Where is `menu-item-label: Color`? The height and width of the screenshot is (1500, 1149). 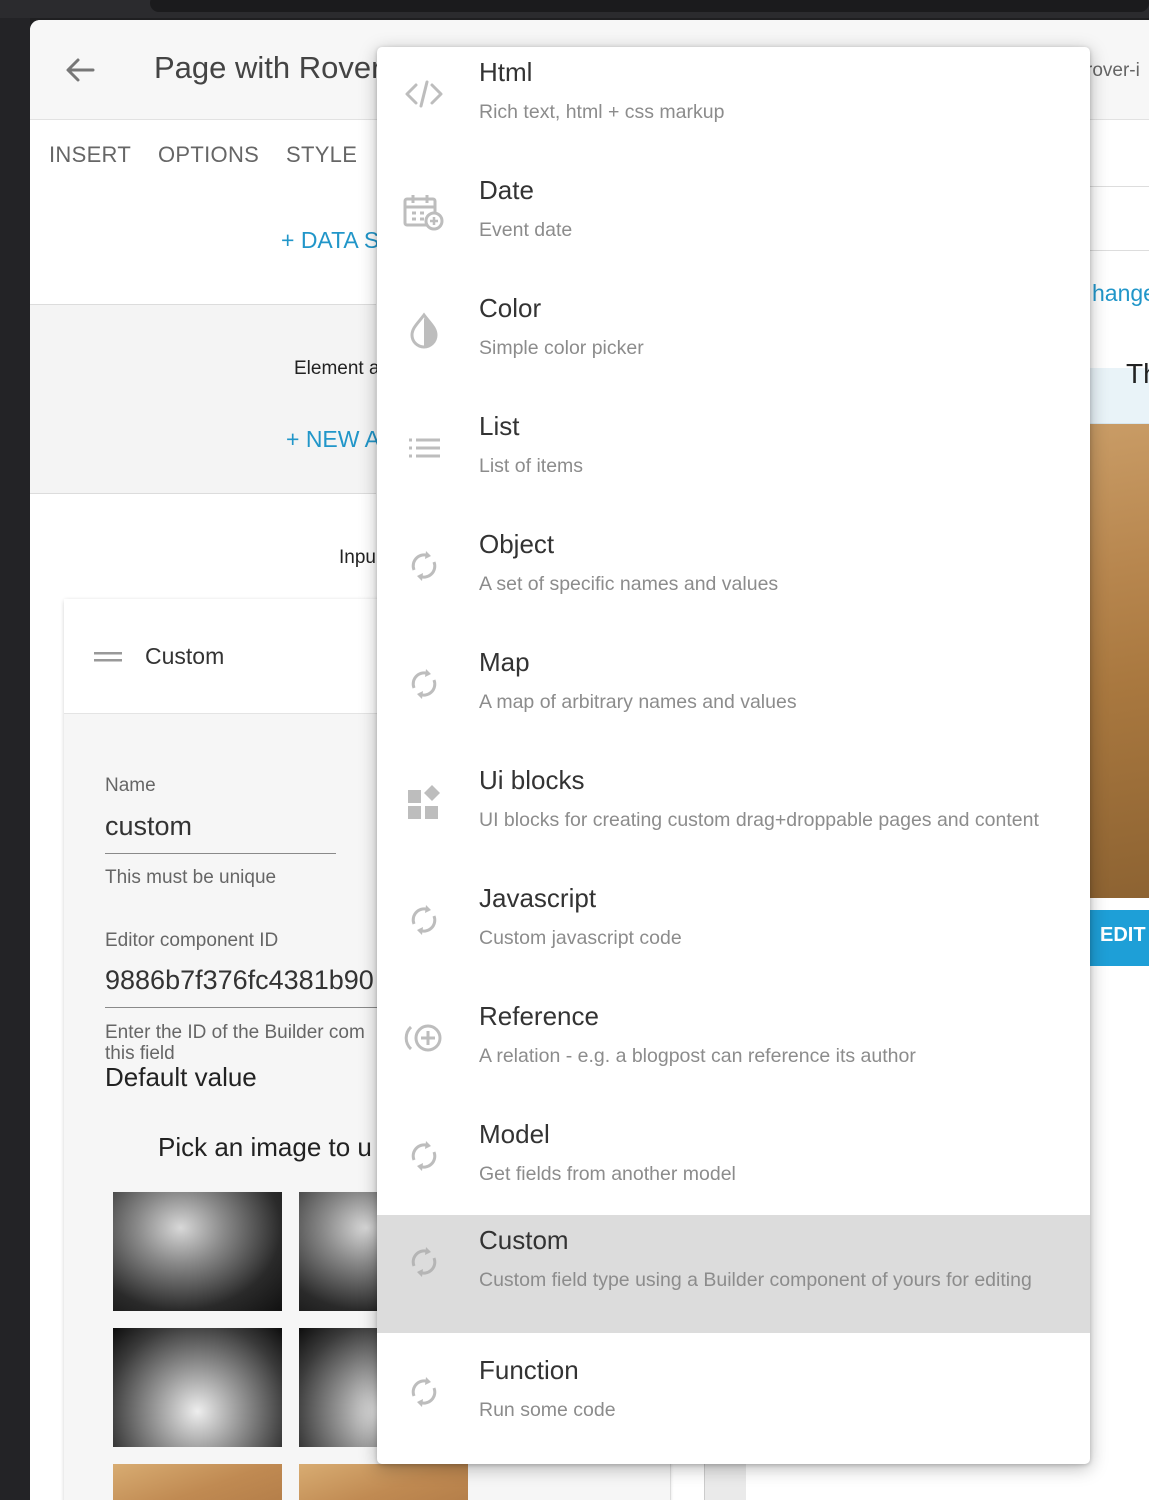 menu-item-label: Color is located at coordinates (510, 308).